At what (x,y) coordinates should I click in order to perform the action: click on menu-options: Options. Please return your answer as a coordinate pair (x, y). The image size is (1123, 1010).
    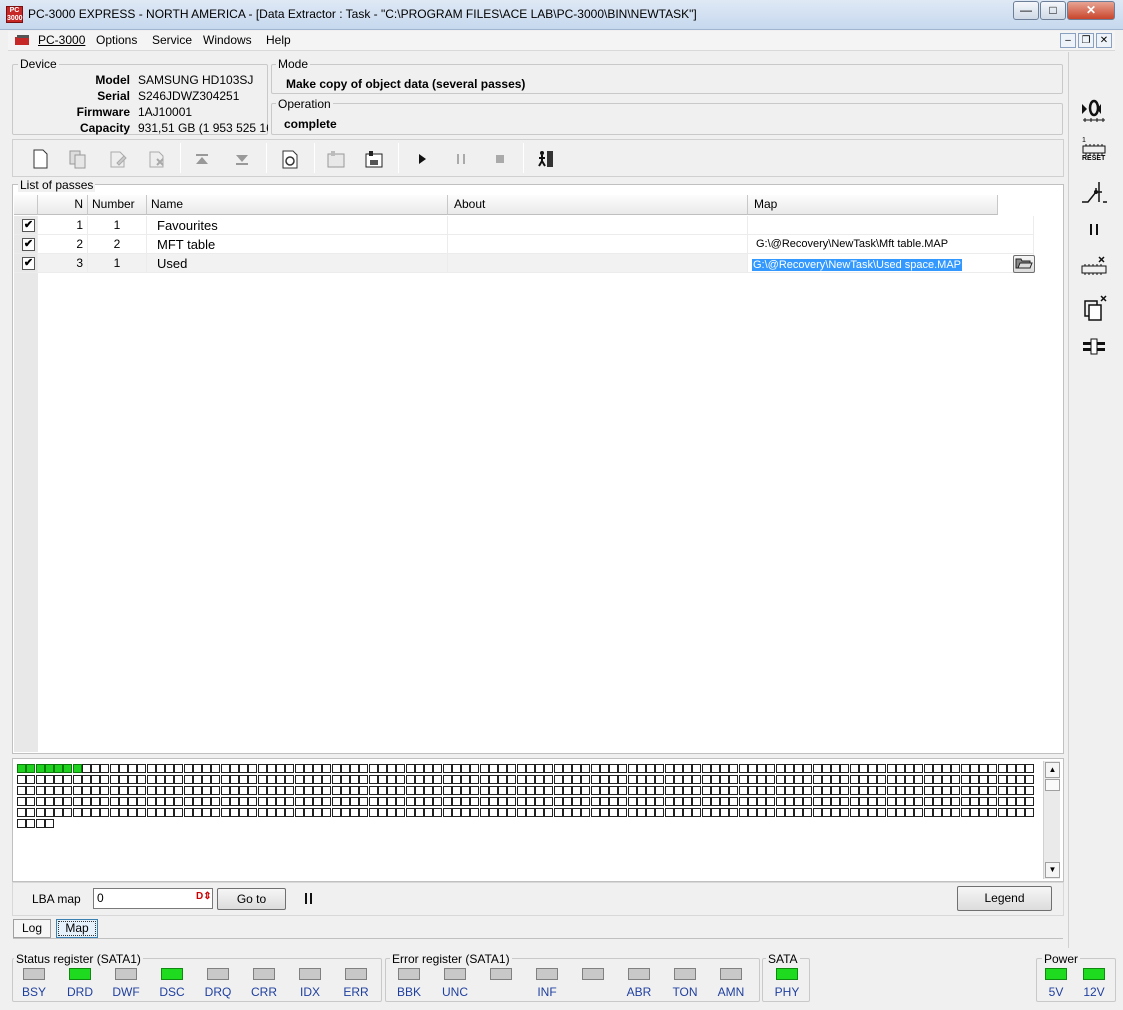
    Looking at the image, I should click on (116, 40).